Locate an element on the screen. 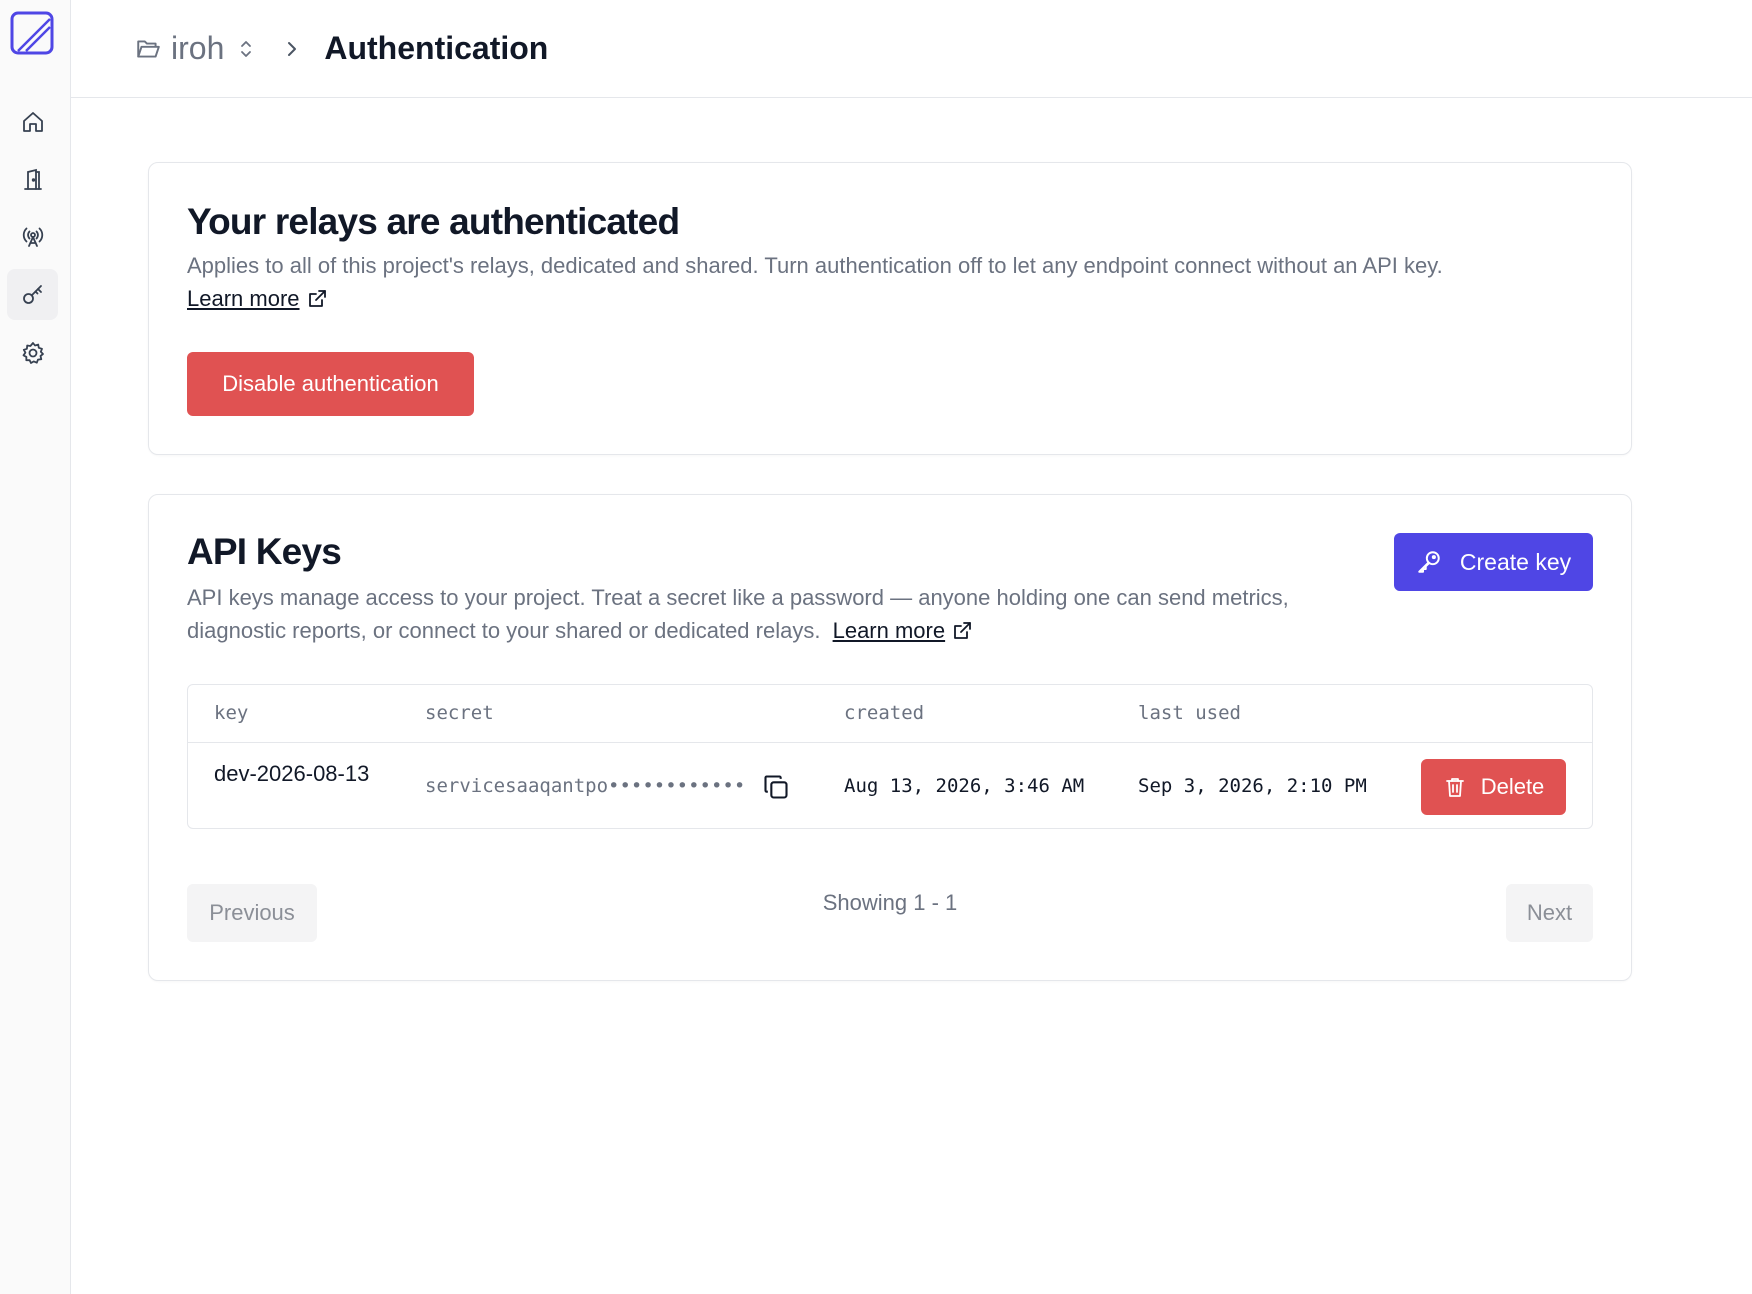 The height and width of the screenshot is (1294, 1752). sidebar-item-authentication is located at coordinates (32, 294).